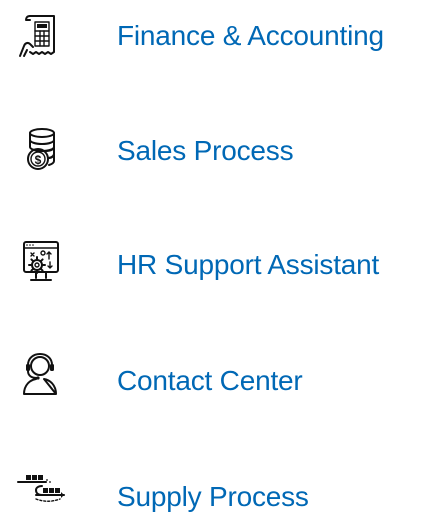 The image size is (448, 526). What do you see at coordinates (213, 496) in the screenshot?
I see `menu-item-label: Supply Process` at bounding box center [213, 496].